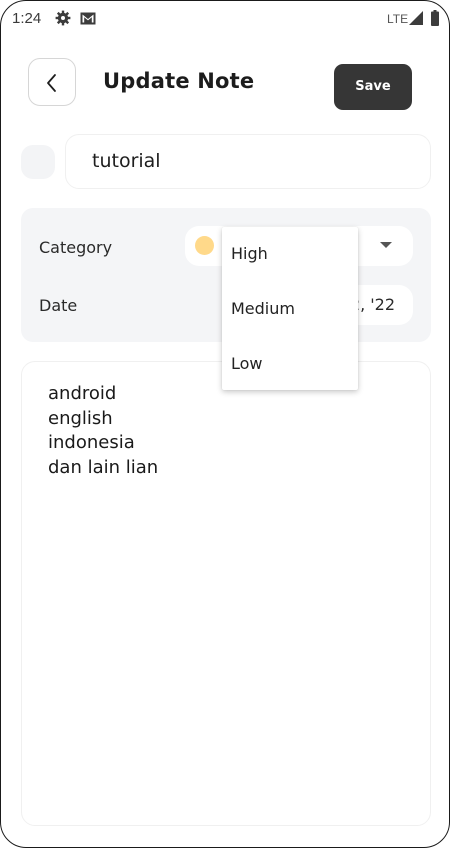 This screenshot has width=450, height=848. What do you see at coordinates (103, 467) in the screenshot?
I see `note-body-line: dan lain lian` at bounding box center [103, 467].